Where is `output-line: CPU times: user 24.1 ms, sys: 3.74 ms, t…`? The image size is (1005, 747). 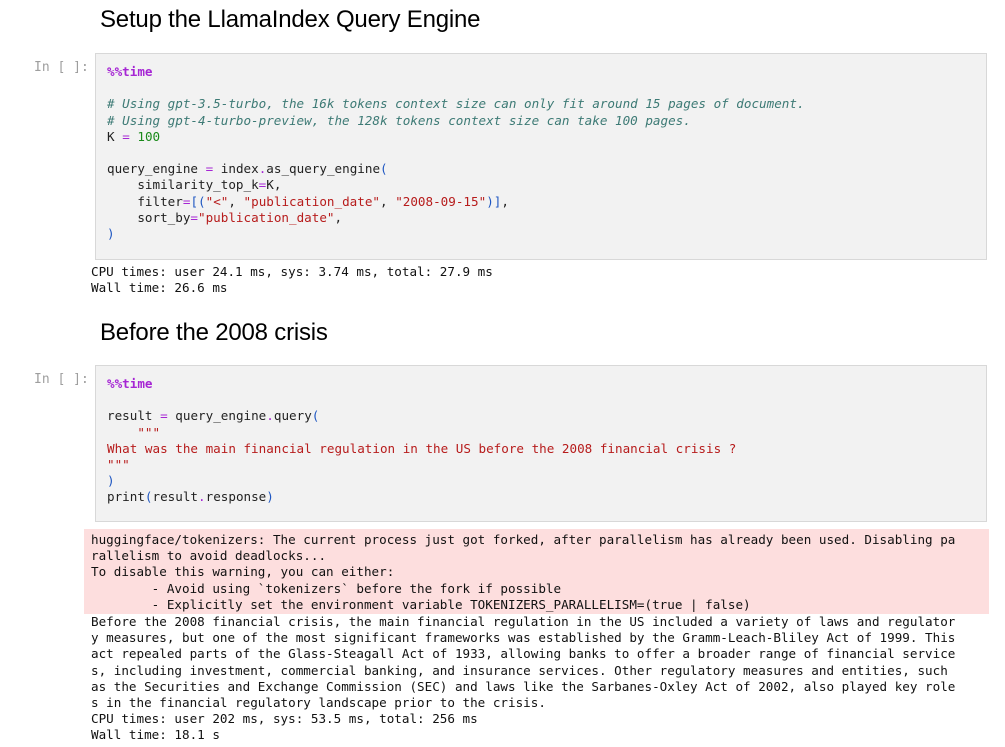
output-line: CPU times: user 24.1 ms, sys: 3.74 ms, t… is located at coordinates (292, 271).